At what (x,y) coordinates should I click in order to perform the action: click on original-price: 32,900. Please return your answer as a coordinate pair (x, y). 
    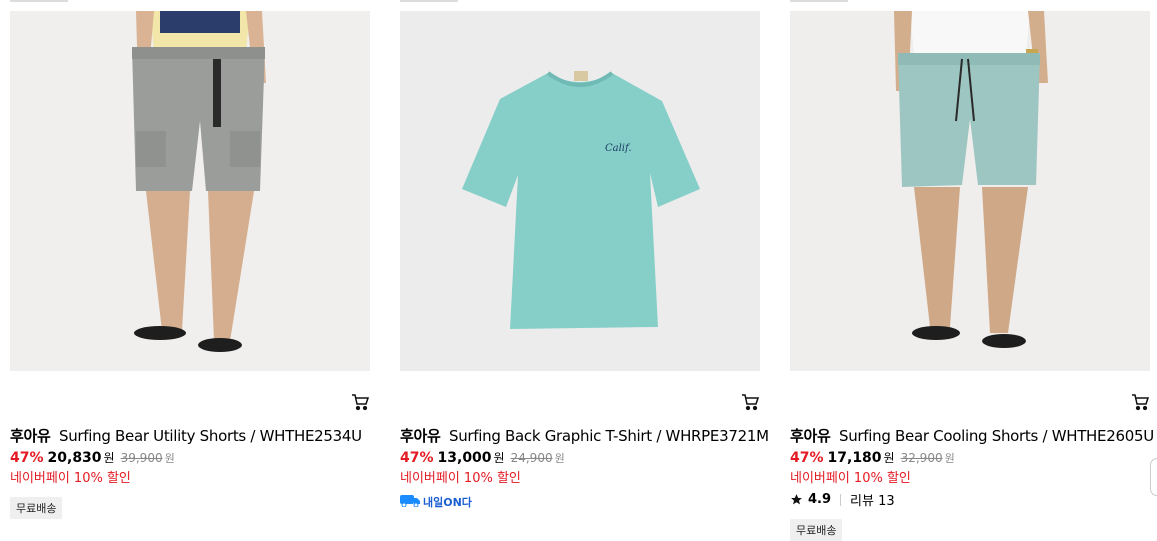
    Looking at the image, I should click on (921, 458).